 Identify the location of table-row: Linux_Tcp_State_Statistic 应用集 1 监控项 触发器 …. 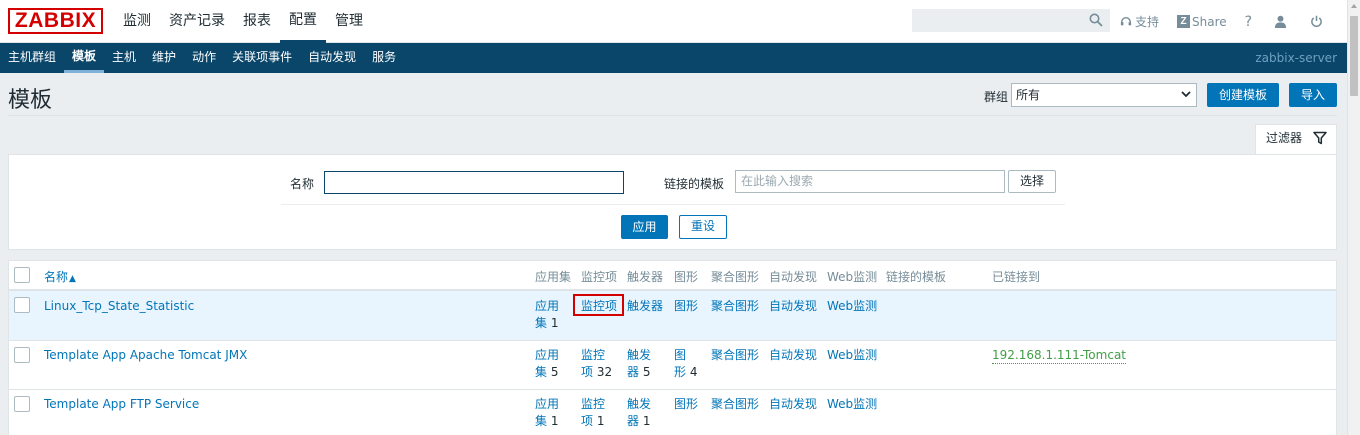
(672, 315).